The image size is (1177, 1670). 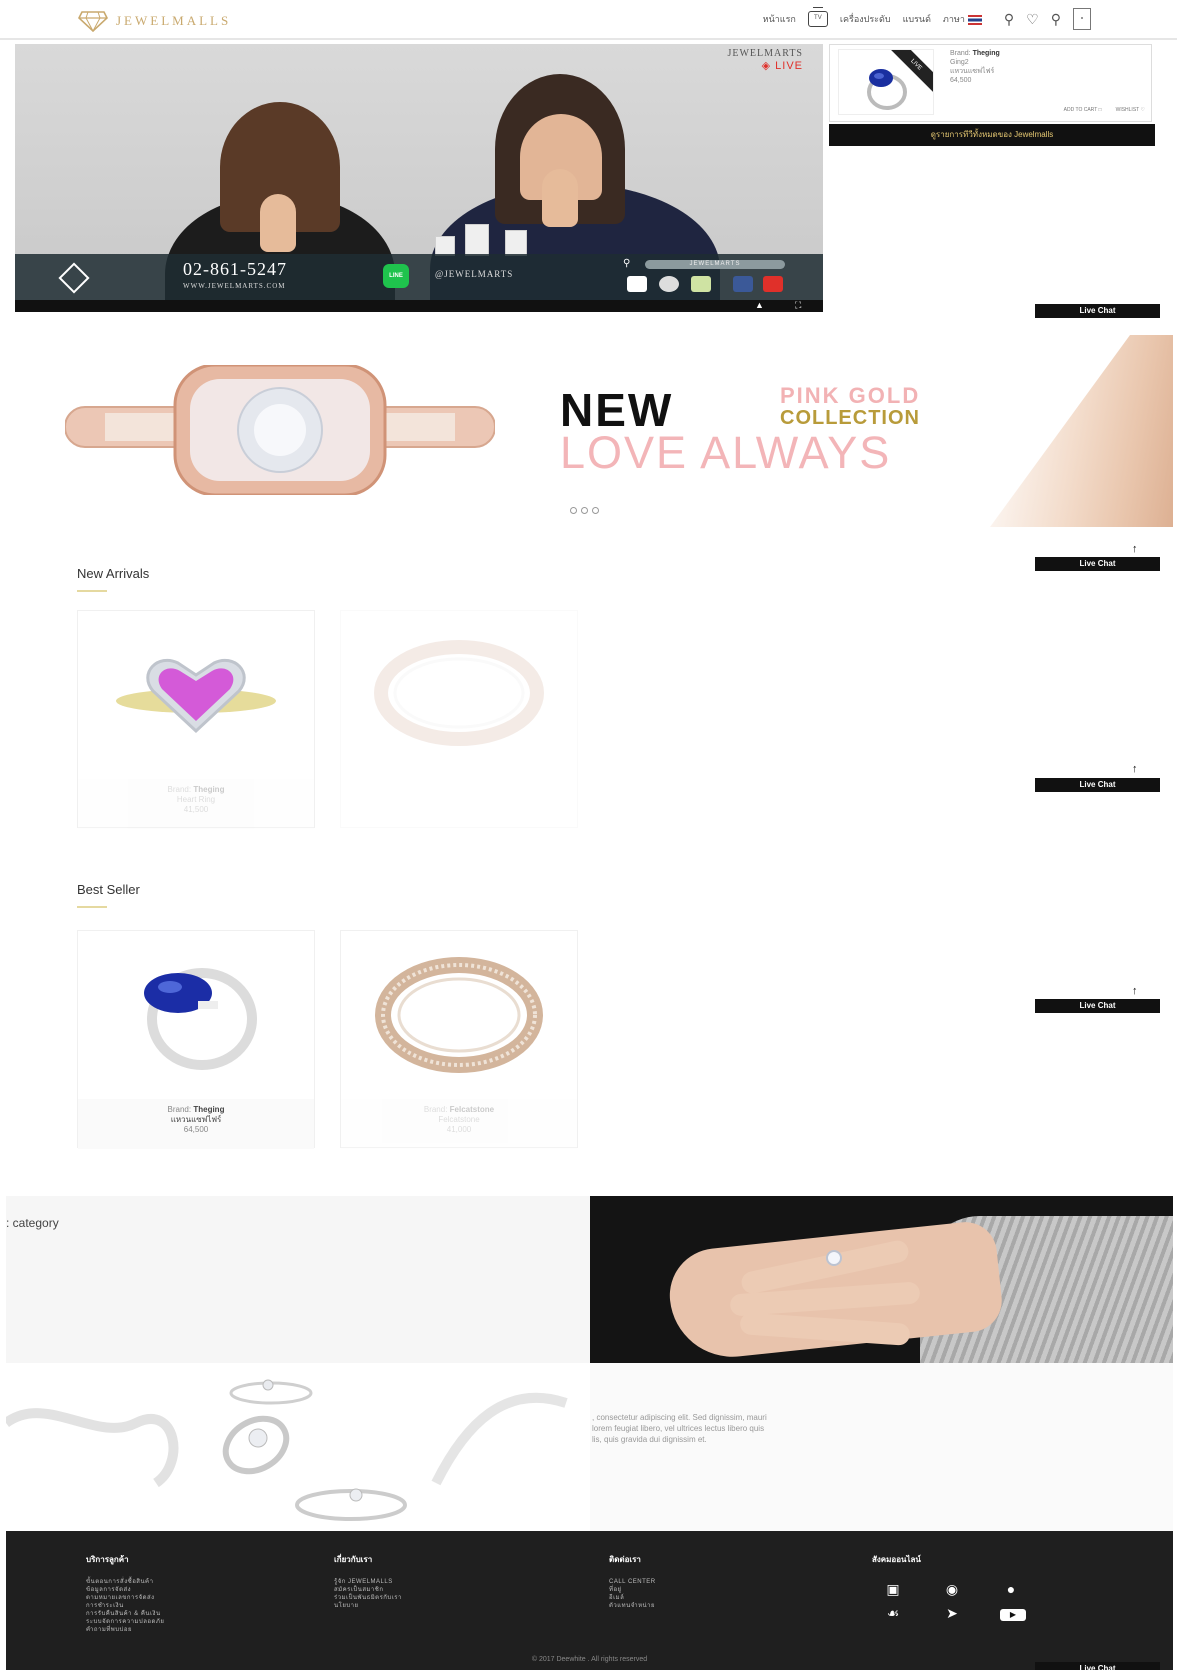 I want to click on hero-banner: NEW PINK GOLD COLLECTION LOVE ALWAYS, so click(x=586, y=431).